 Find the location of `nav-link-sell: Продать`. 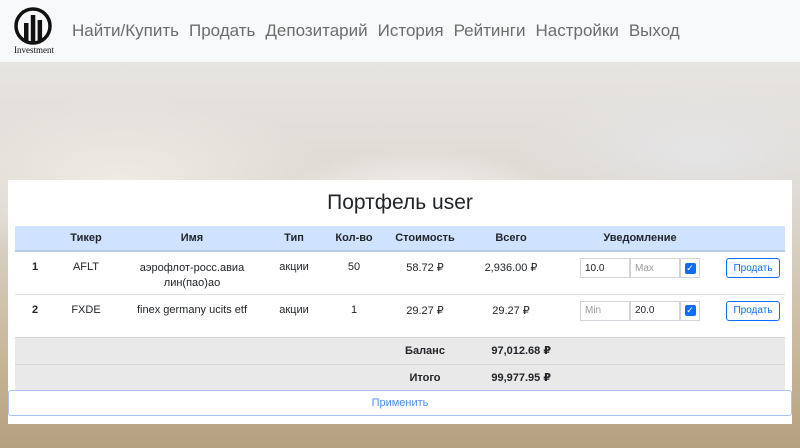

nav-link-sell: Продать is located at coordinates (222, 31).